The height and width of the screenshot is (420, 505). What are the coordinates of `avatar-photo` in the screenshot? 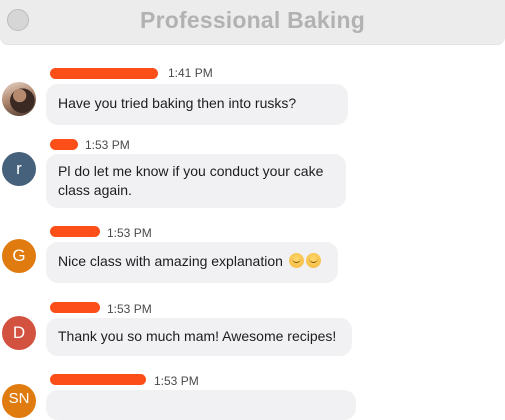 It's located at (19, 99).